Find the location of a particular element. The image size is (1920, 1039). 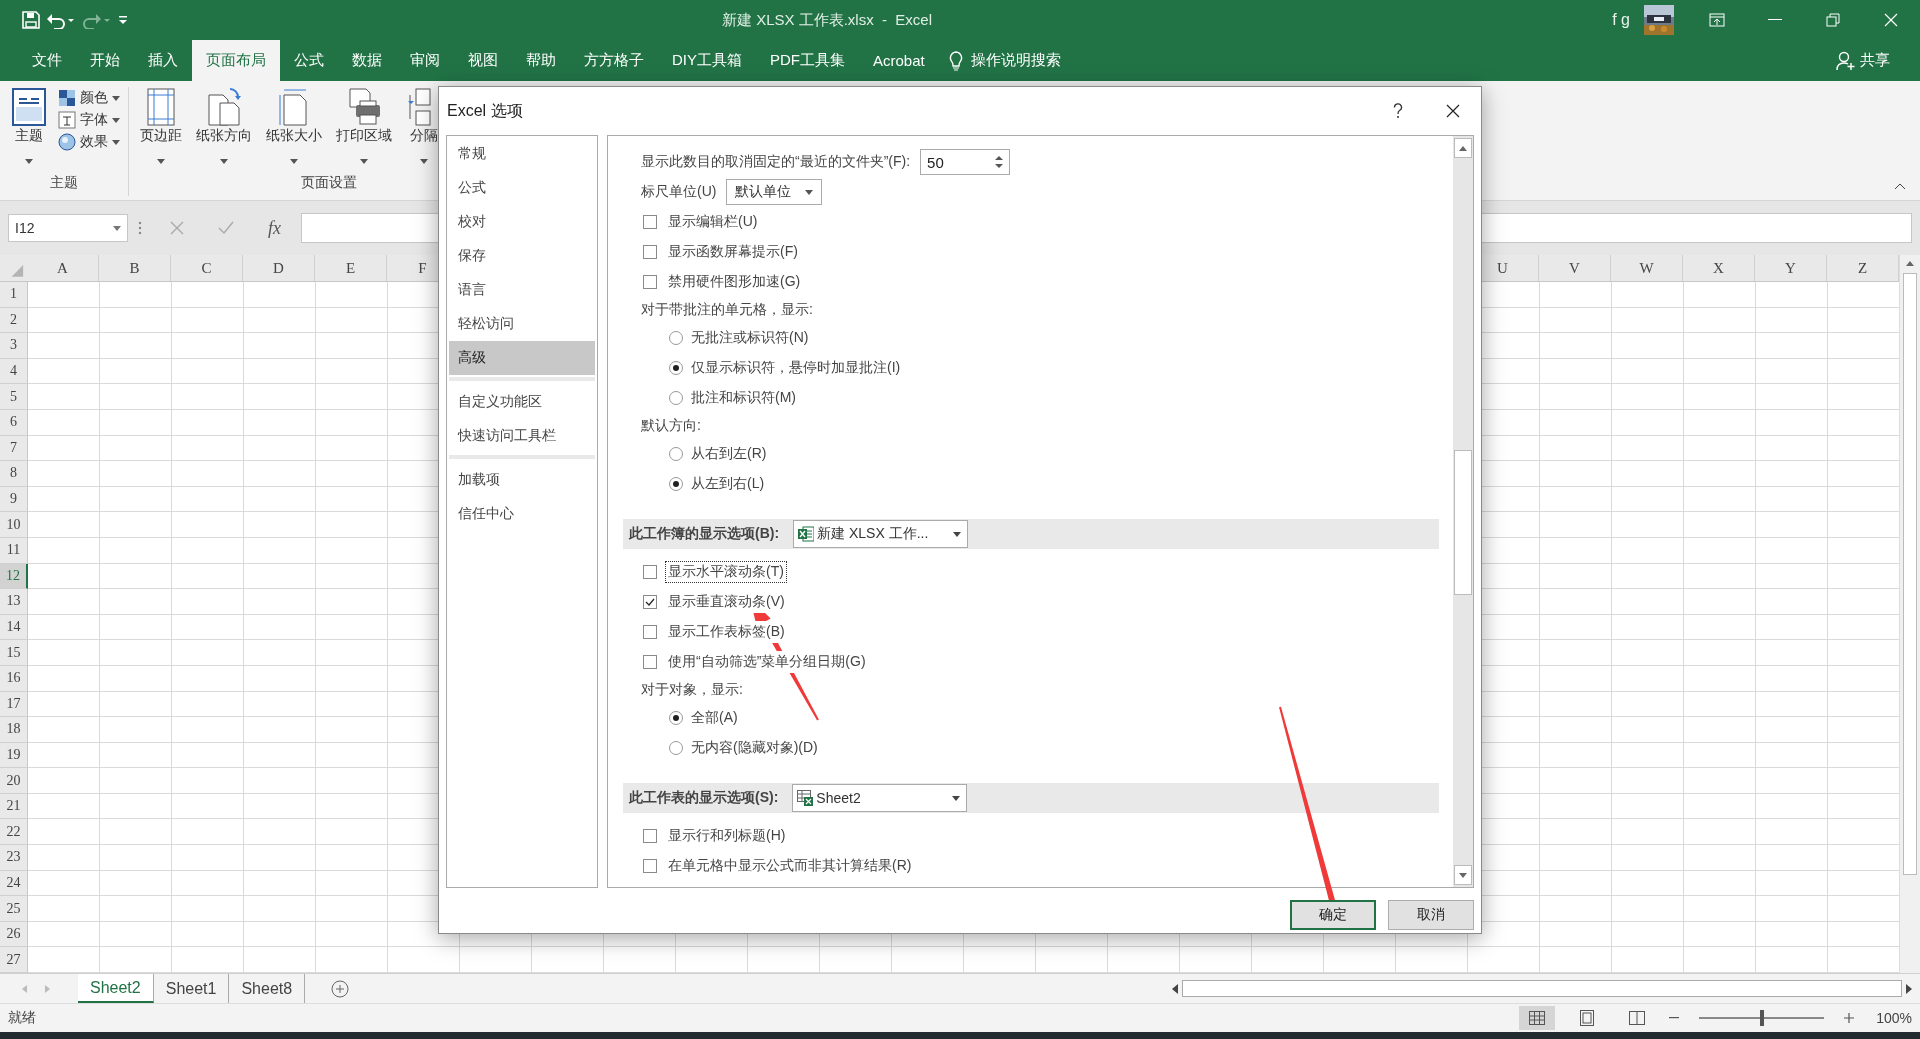

dropdown: Sheet2 is located at coordinates (880, 798).